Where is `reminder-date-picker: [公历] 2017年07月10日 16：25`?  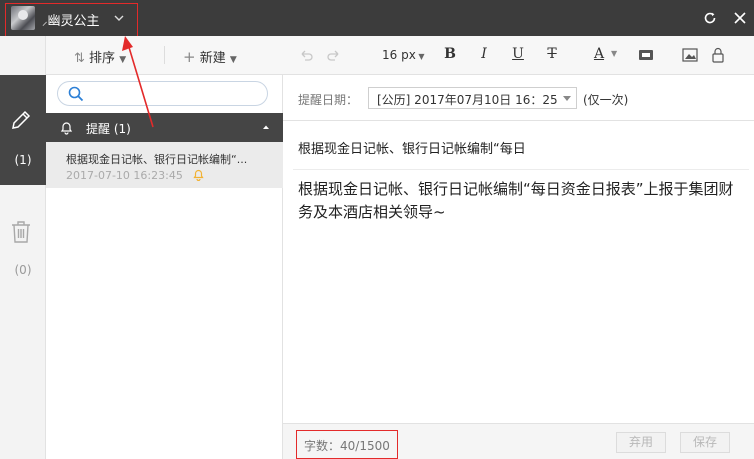
reminder-date-picker: [公历] 2017年07月10日 16：25 is located at coordinates (472, 98).